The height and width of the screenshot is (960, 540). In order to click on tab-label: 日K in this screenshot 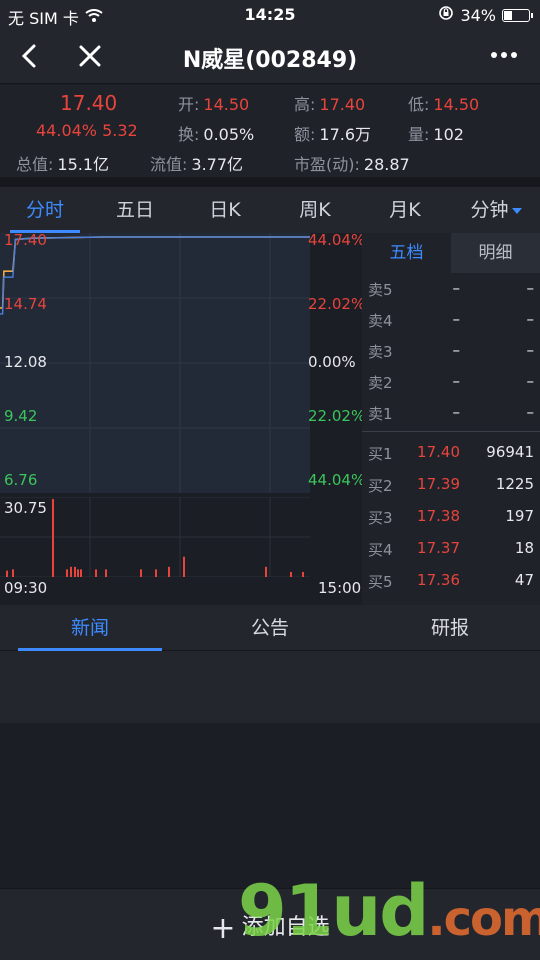, I will do `click(225, 210)`.